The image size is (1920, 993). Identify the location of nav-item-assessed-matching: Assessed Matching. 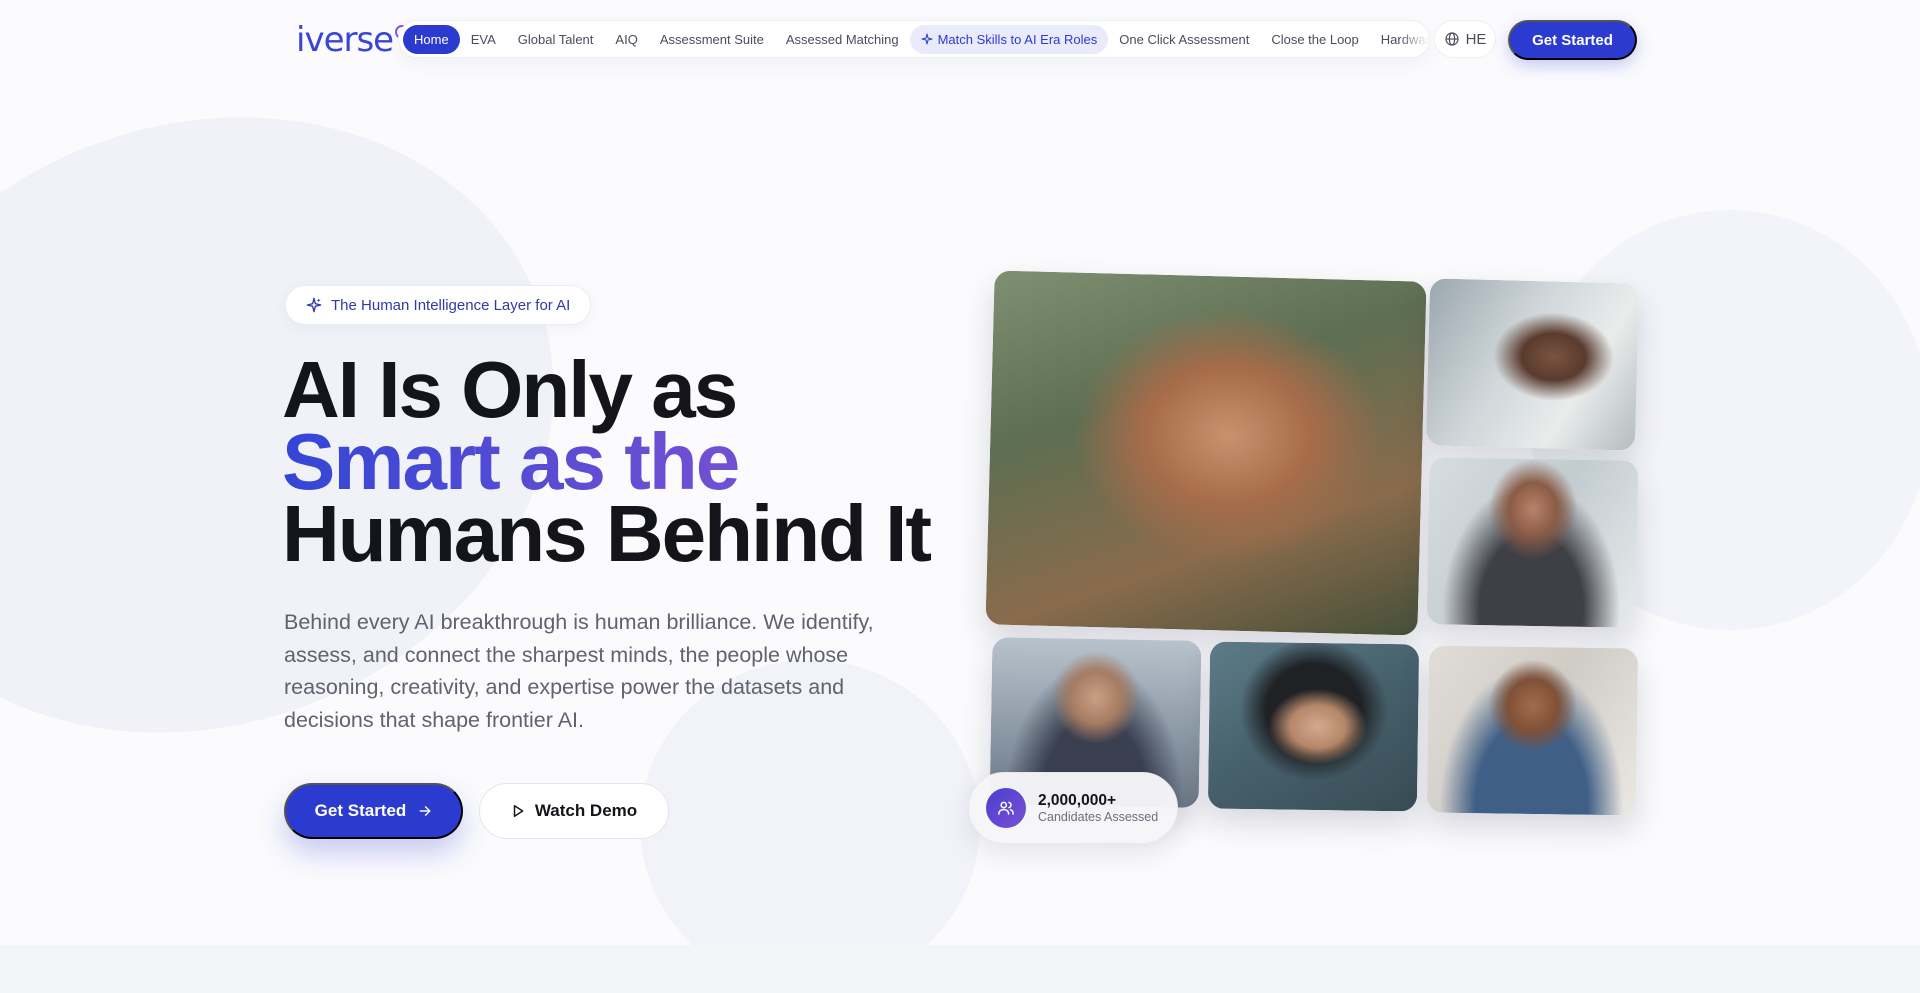
(842, 39).